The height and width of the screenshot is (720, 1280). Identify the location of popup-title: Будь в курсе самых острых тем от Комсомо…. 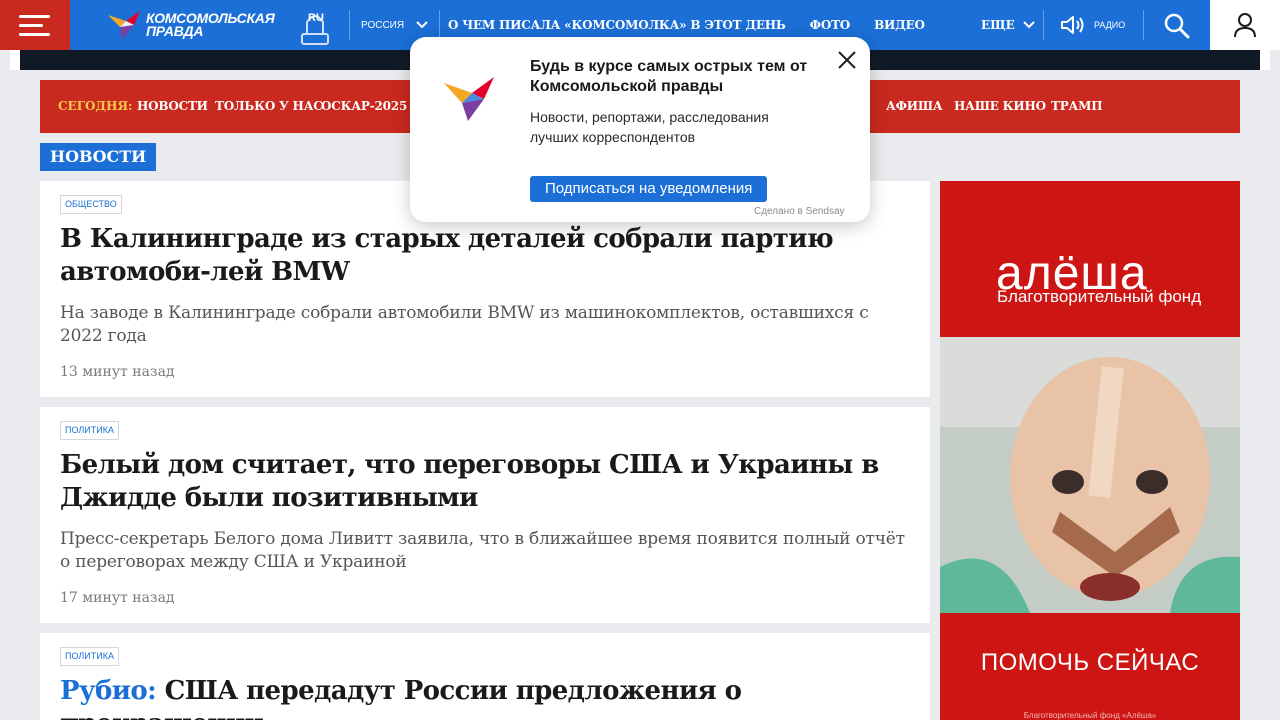
(669, 76).